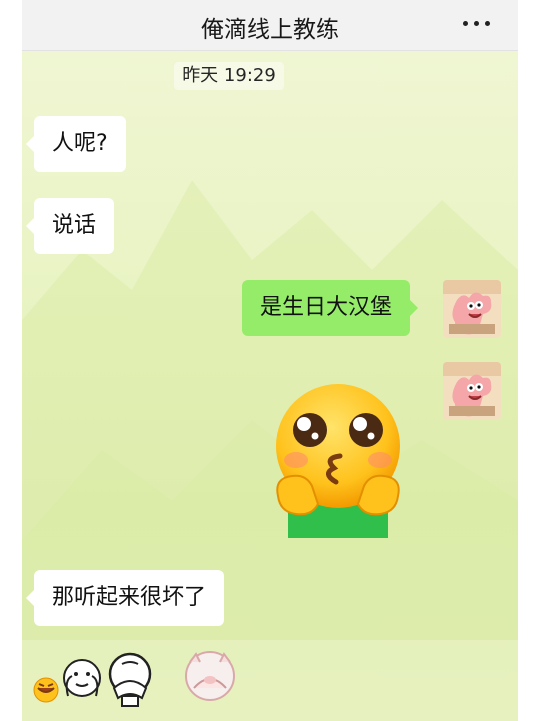  What do you see at coordinates (326, 307) in the screenshot?
I see `message-text: 是生日大汉堡` at bounding box center [326, 307].